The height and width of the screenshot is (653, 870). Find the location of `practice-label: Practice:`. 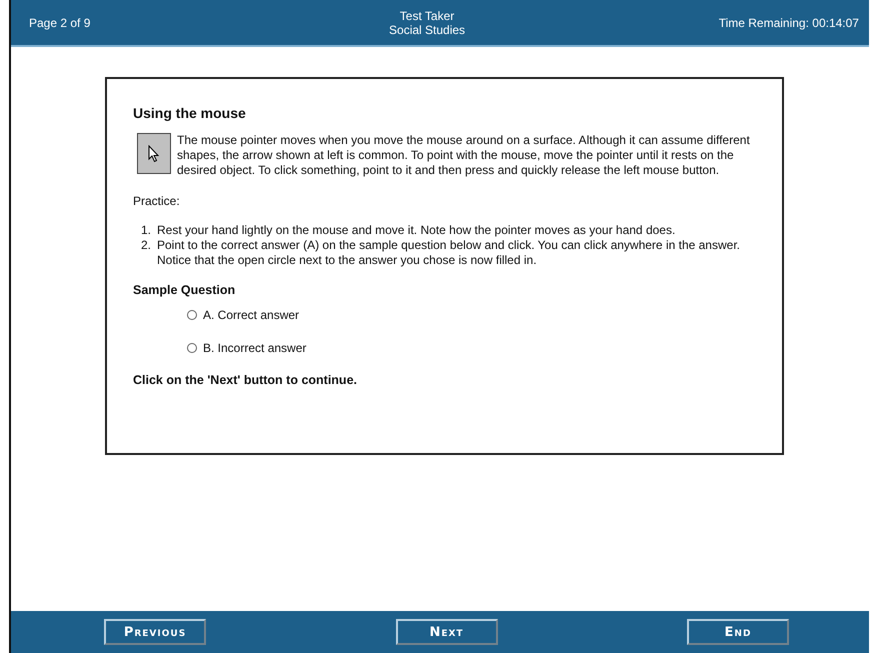

practice-label: Practice: is located at coordinates (157, 201).